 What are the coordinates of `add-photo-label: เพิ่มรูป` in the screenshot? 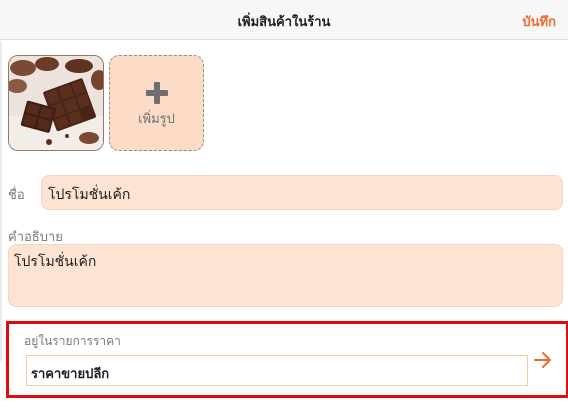 It's located at (156, 119).